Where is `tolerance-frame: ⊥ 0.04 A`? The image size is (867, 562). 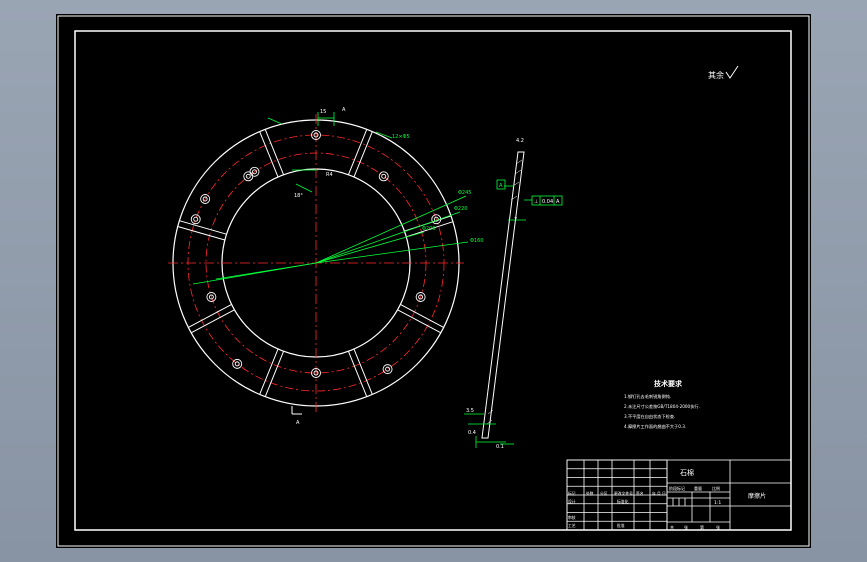 tolerance-frame: ⊥ 0.04 A is located at coordinates (547, 200).